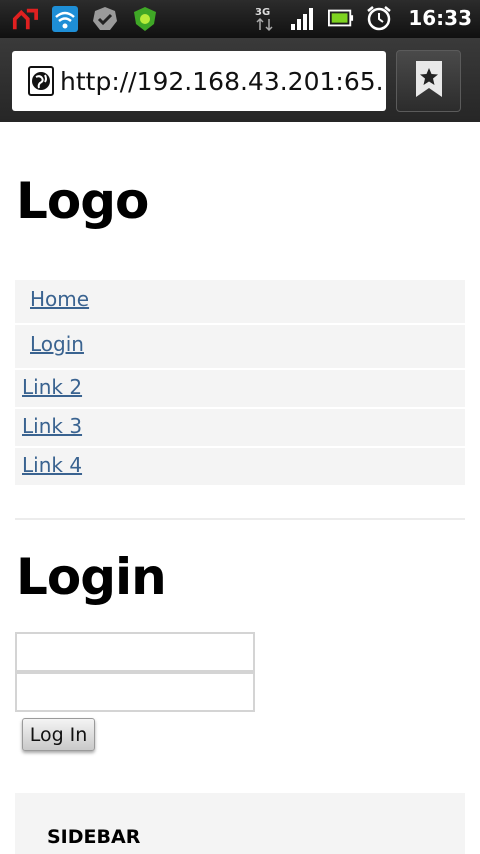 The height and width of the screenshot is (854, 480). Describe the element at coordinates (145, 19) in the screenshot. I see `leaf-shield-icon` at that location.